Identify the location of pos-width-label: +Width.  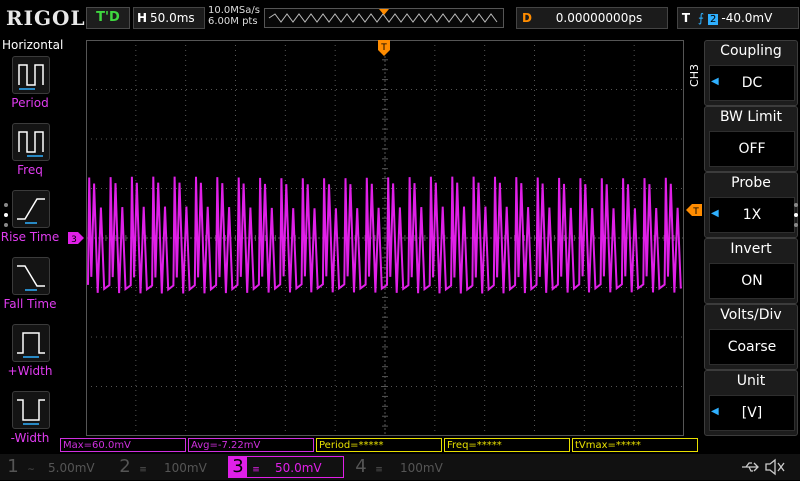
(30, 371).